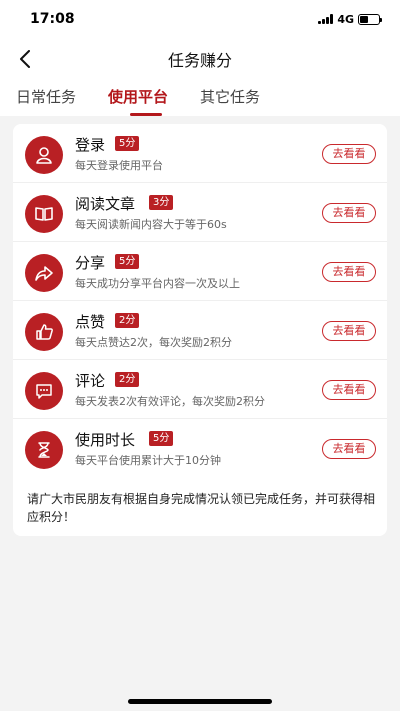 Image resolution: width=400 pixels, height=711 pixels. I want to click on task-note: 请广大市民朋友有根据自身完成情况认领已完成任务，并可获得相应积分！, so click(201, 508).